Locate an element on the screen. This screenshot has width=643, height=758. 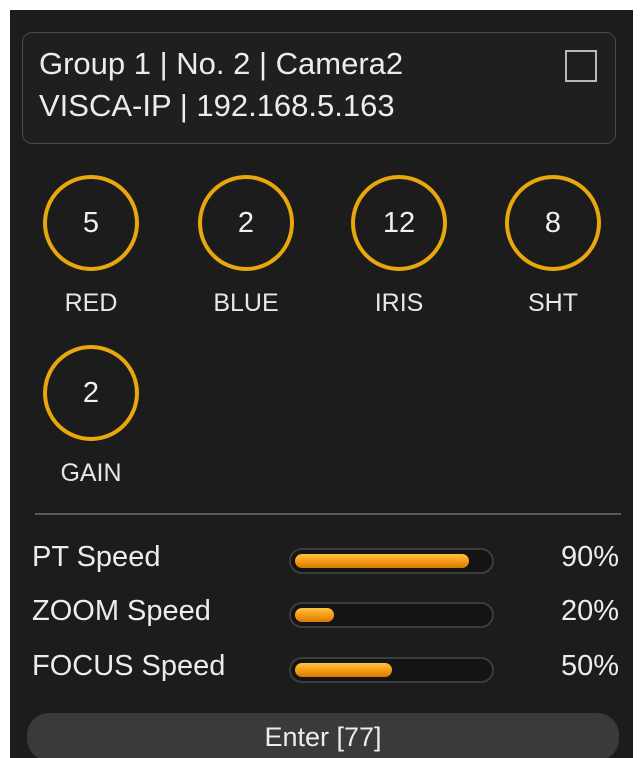
knob-iris: 12 IRIS is located at coordinates (399, 246).